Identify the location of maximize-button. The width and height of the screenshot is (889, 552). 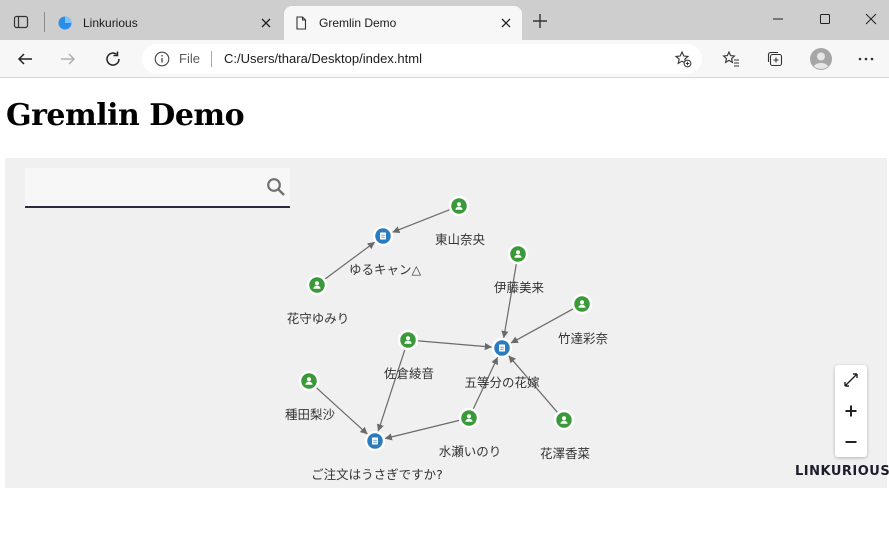
(825, 19).